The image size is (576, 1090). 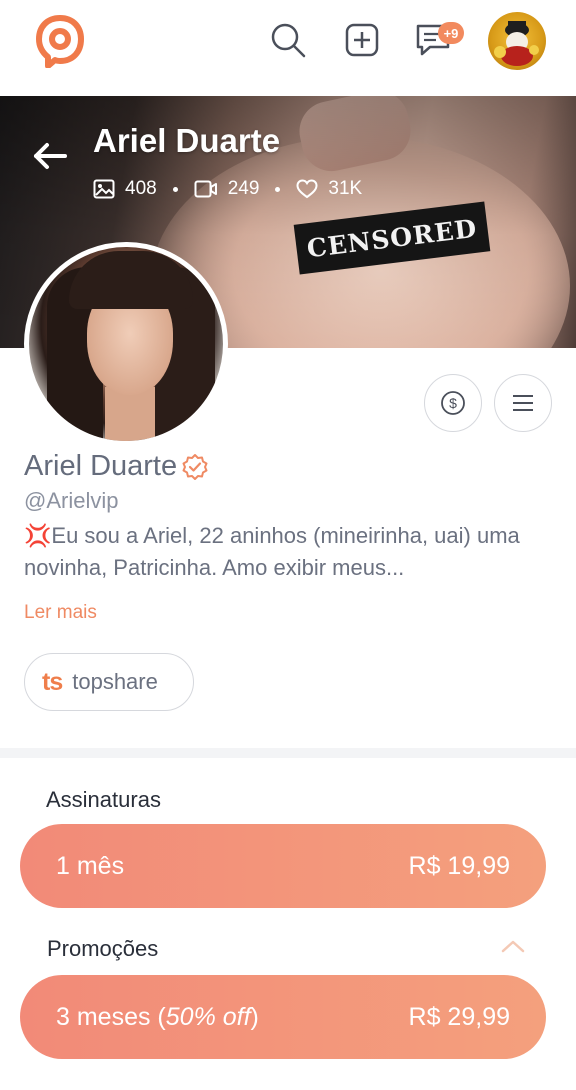 I want to click on bio-emoji: 💢, so click(x=38, y=535).